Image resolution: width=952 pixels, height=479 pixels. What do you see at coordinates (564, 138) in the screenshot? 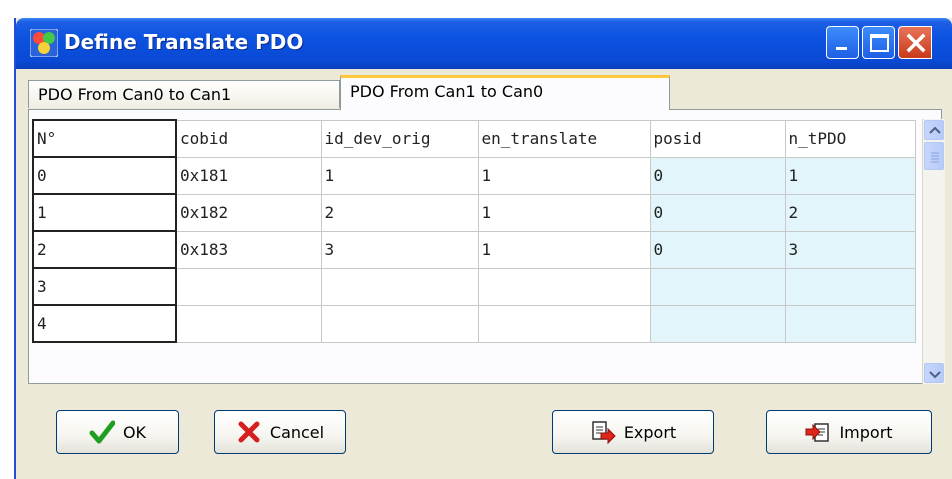
I see `column-header-en-translate: en_translate` at bounding box center [564, 138].